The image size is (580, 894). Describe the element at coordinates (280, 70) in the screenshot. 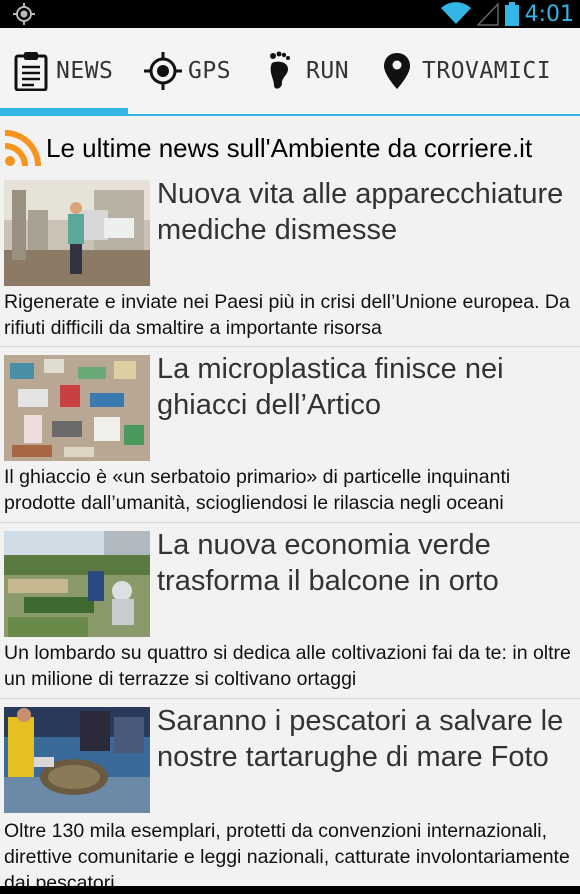

I see `footprint-icon` at that location.